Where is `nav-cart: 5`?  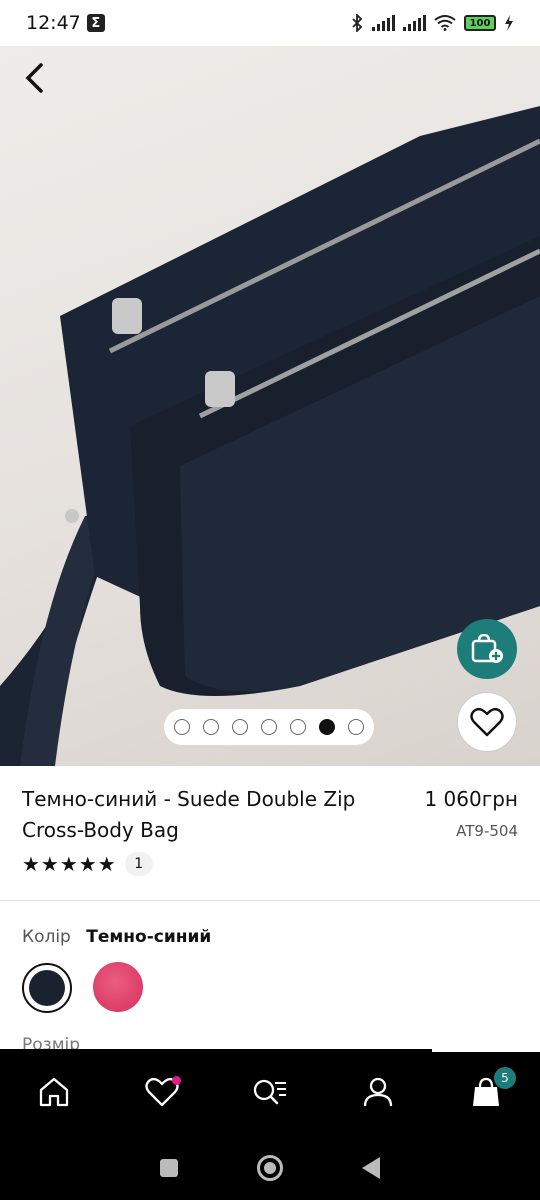
nav-cart: 5 is located at coordinates (486, 1092).